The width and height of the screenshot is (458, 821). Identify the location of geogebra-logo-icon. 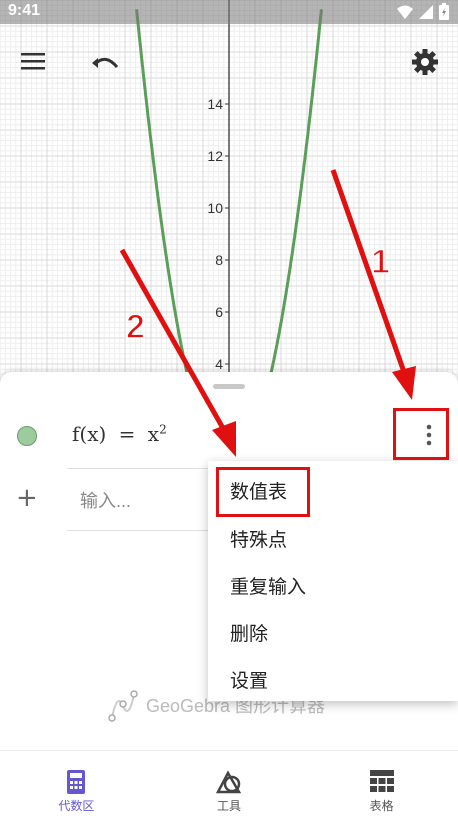
(123, 706).